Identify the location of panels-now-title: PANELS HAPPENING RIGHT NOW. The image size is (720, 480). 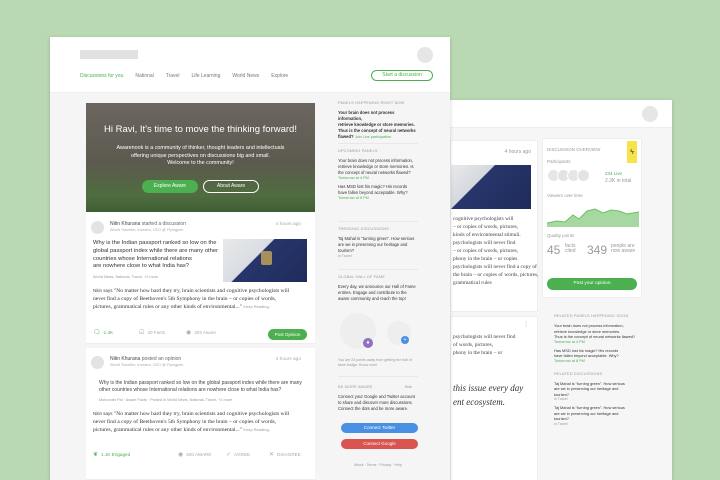
(371, 103).